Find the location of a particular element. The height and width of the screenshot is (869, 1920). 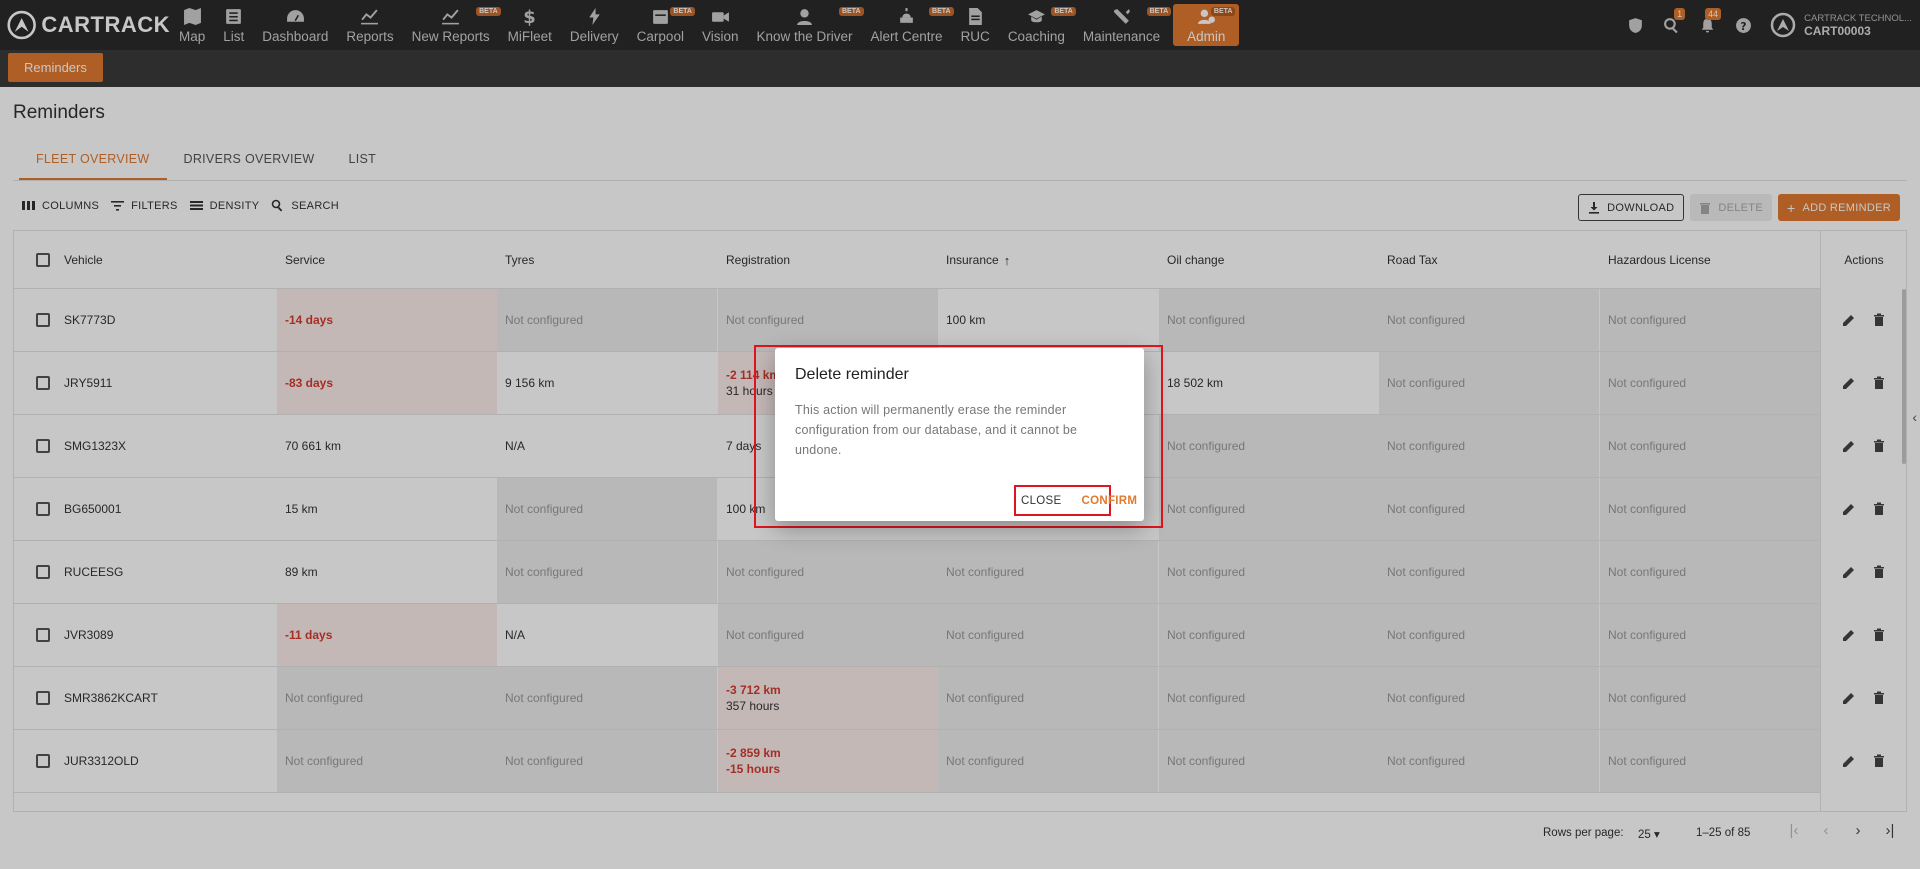

collapse-panel-icon: ‹ is located at coordinates (1914, 417).